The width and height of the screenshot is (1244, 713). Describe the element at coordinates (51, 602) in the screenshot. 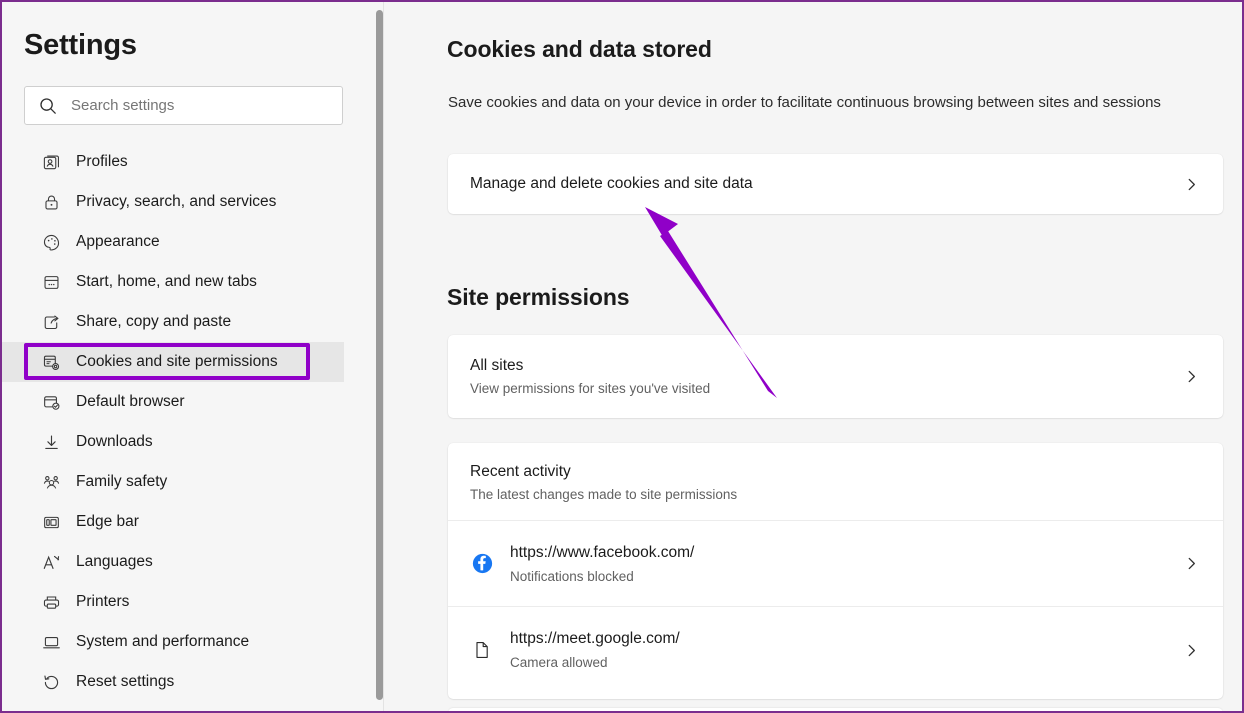

I see `printer-icon` at that location.